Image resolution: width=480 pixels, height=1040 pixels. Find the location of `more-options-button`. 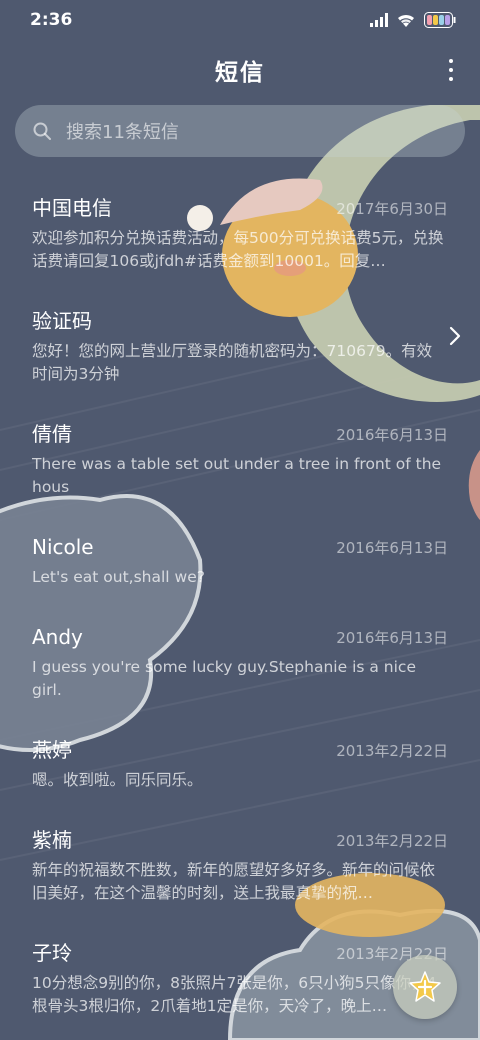

more-options-button is located at coordinates (451, 70).